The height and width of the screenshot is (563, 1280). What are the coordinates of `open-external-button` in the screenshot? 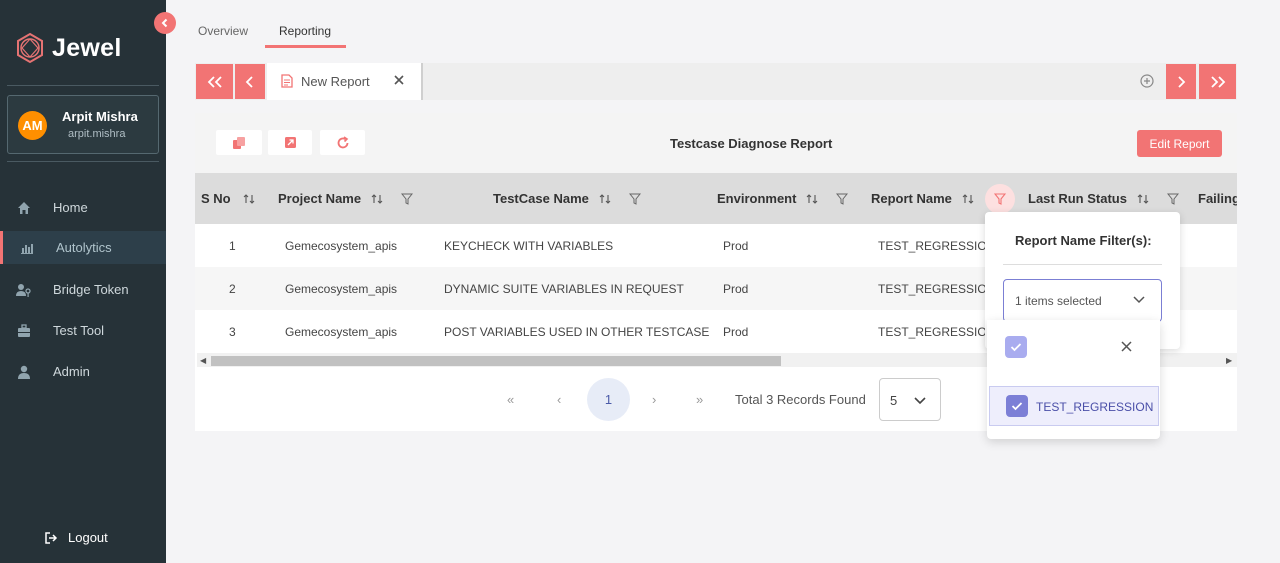 It's located at (290, 142).